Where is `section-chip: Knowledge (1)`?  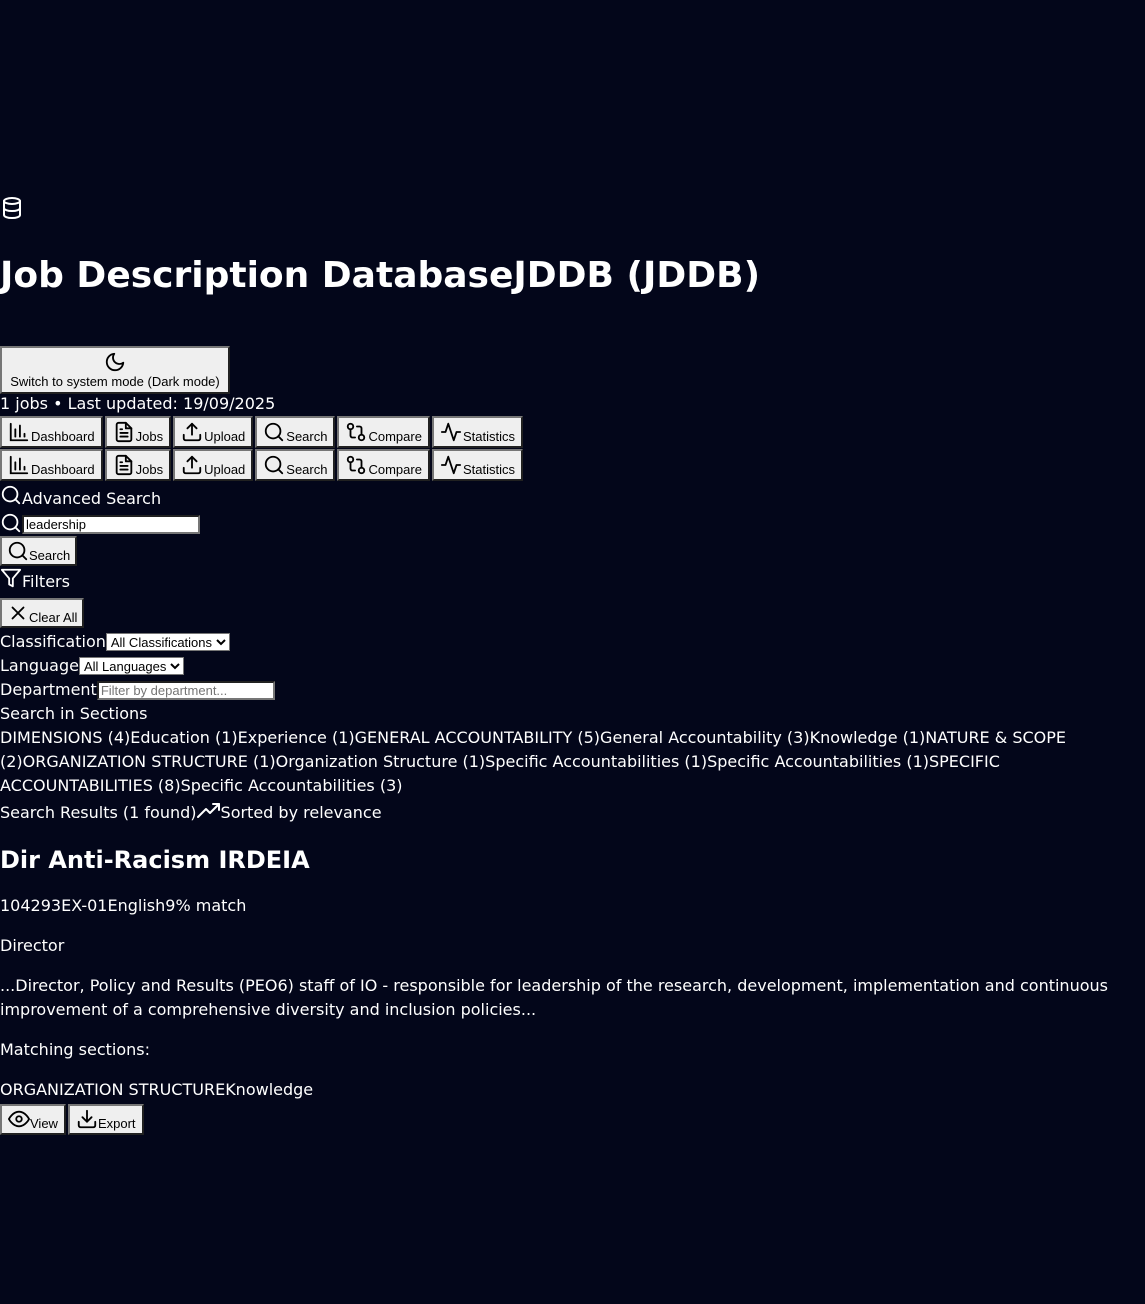
section-chip: Knowledge (1) is located at coordinates (868, 737).